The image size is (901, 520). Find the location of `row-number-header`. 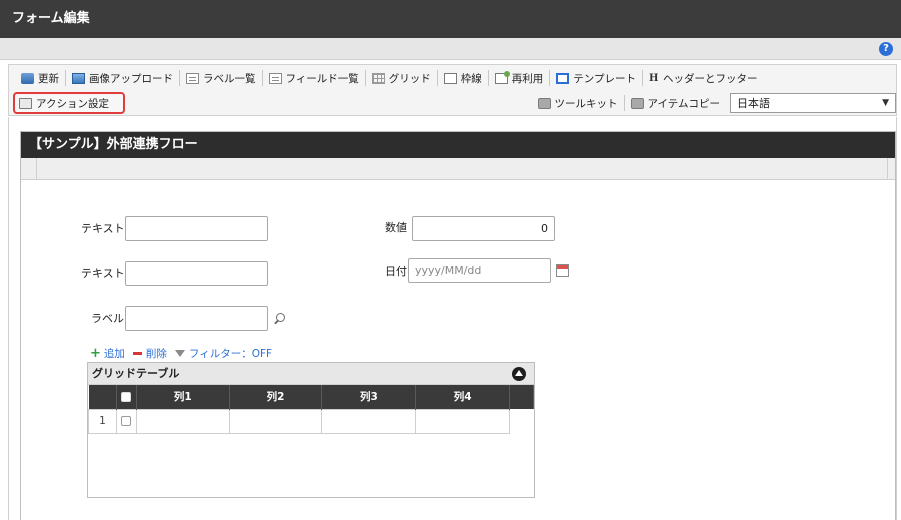

row-number-header is located at coordinates (102, 397).